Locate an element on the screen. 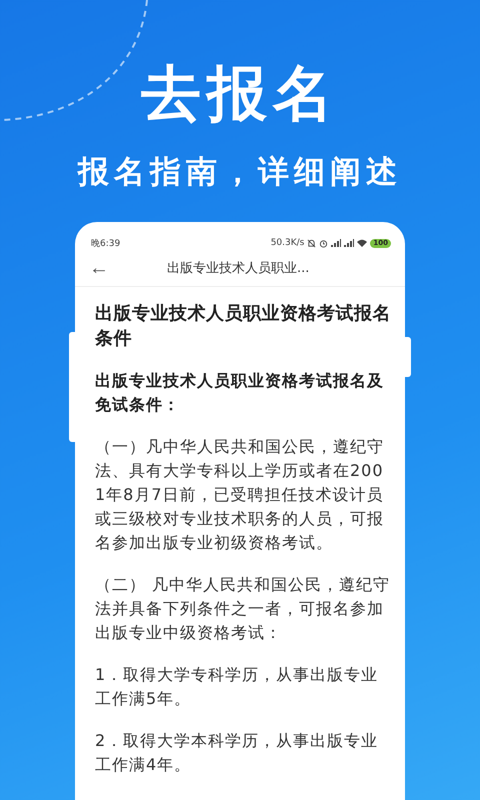 The width and height of the screenshot is (480, 800). paragraph: 2．取得大学本科学历，从事出版专业工作满4年。 is located at coordinates (237, 753).